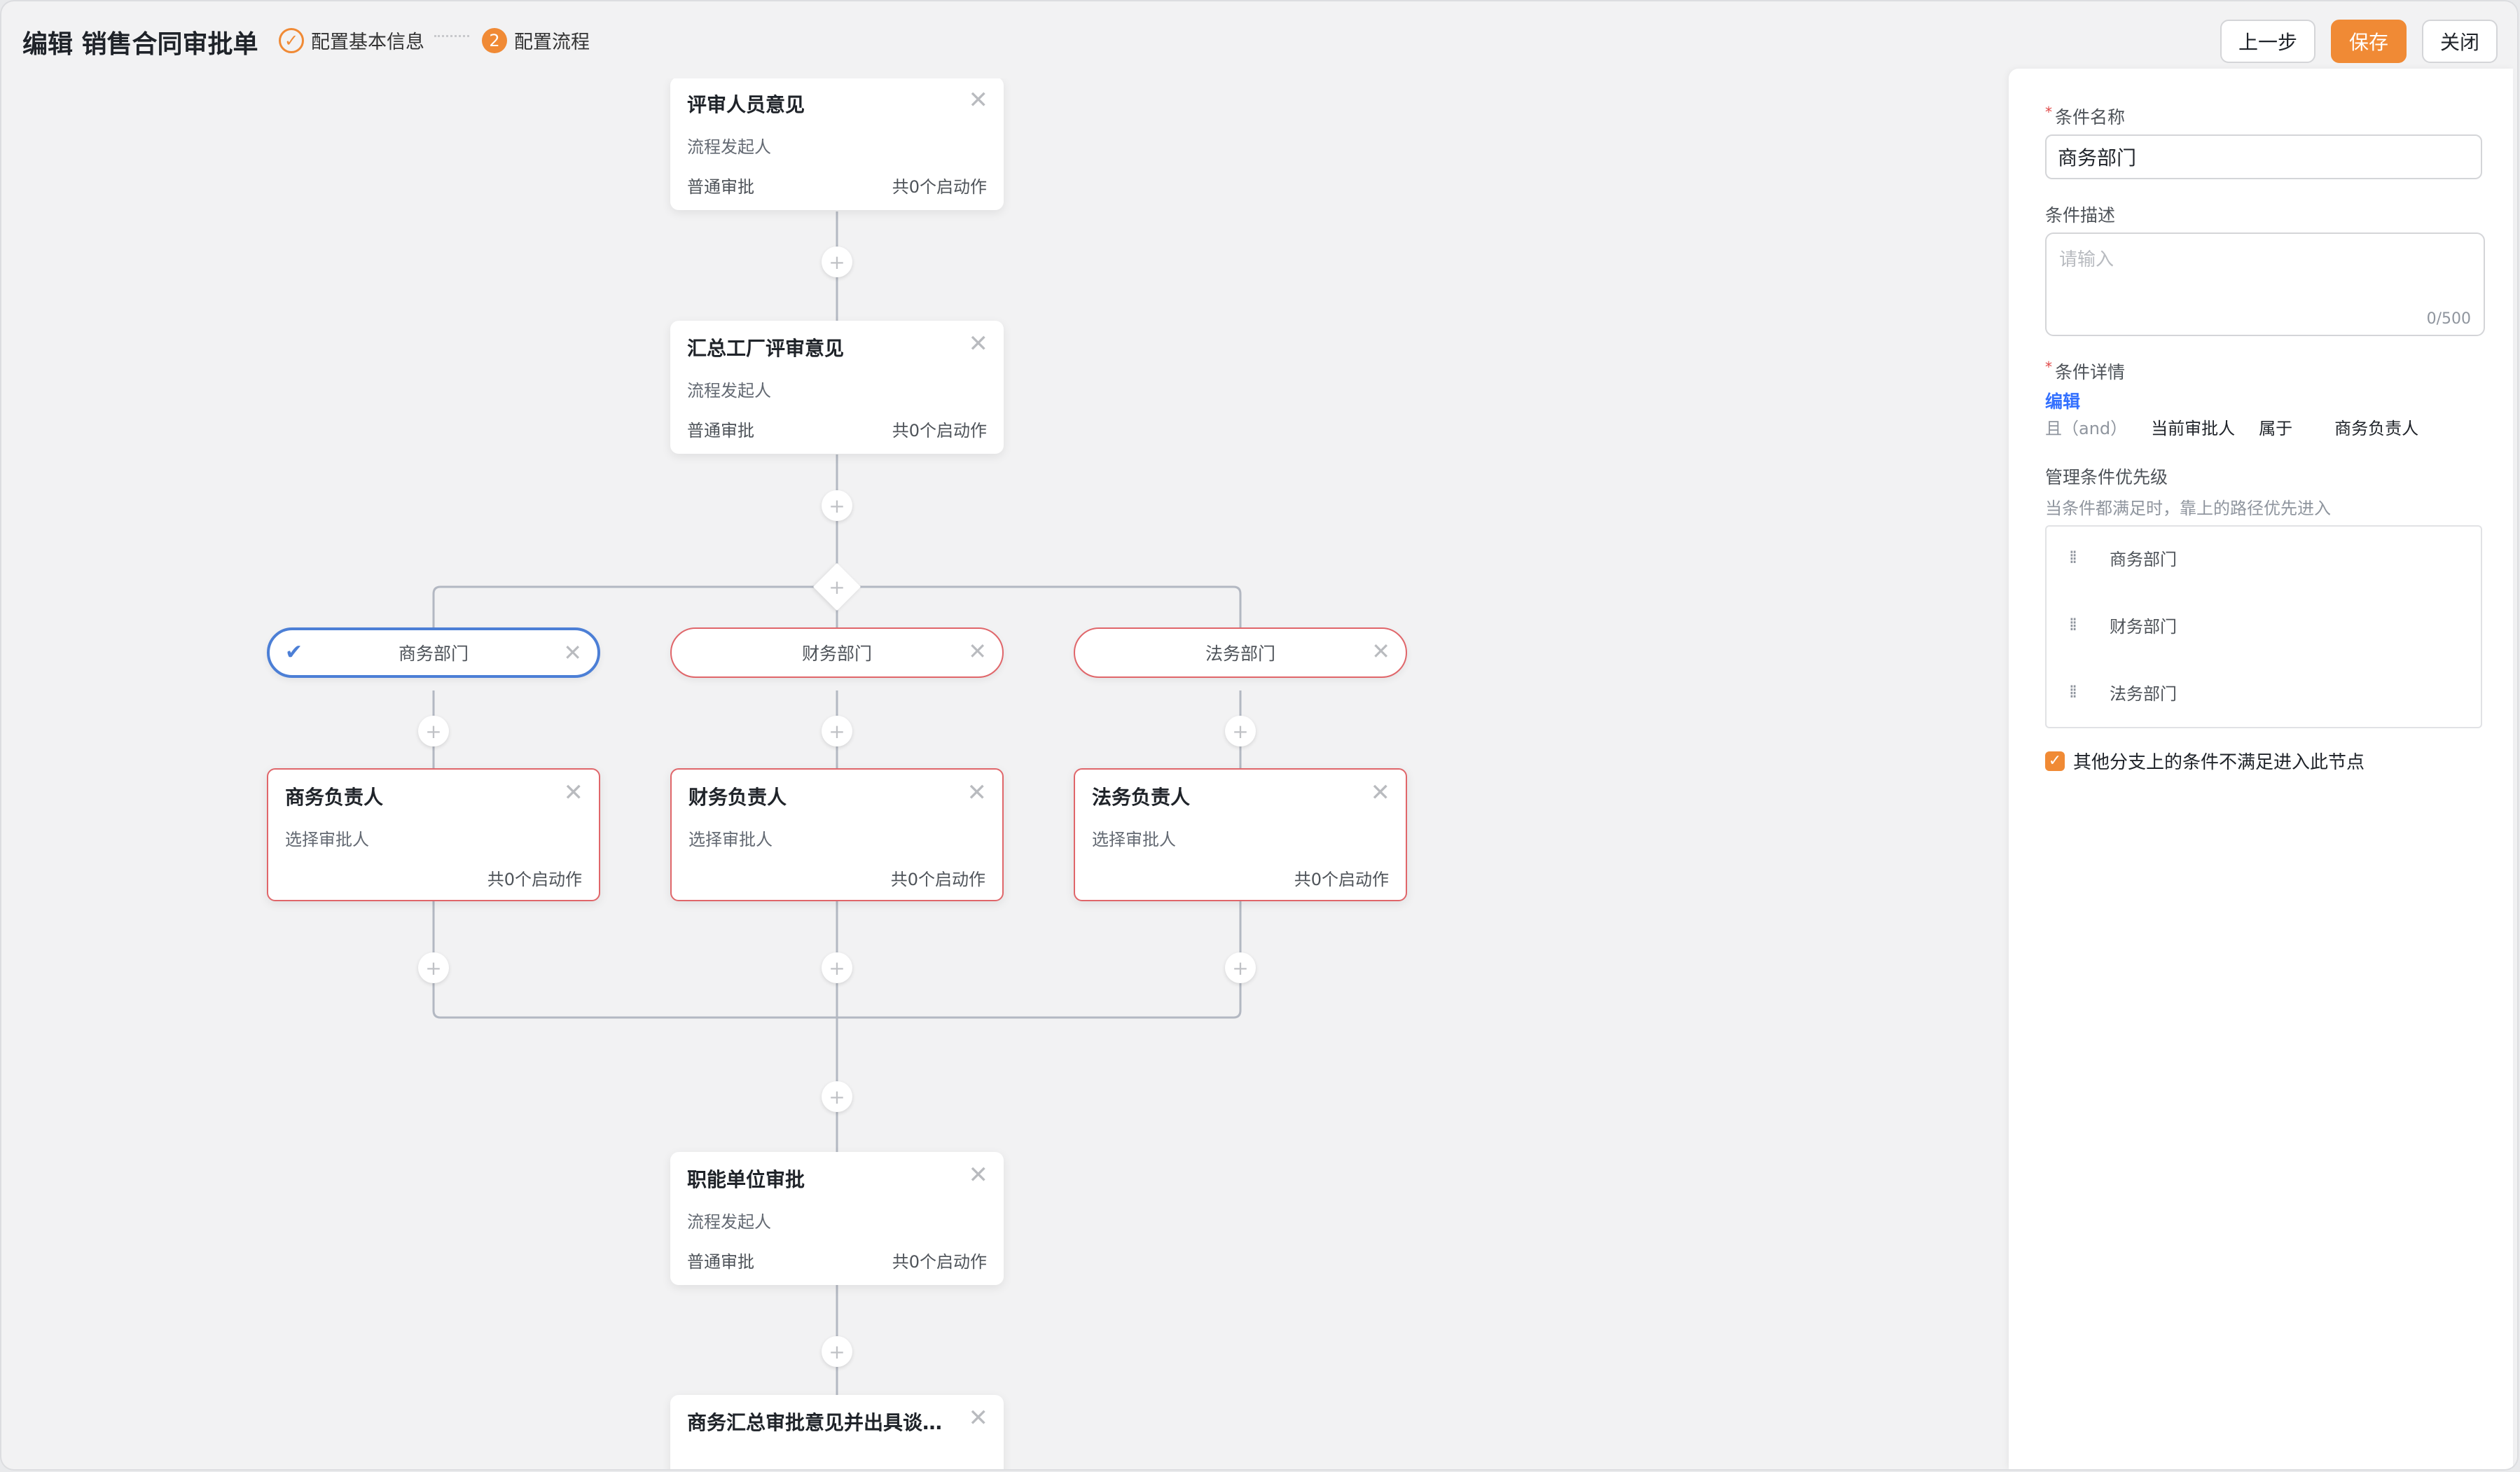 The height and width of the screenshot is (1472, 2520). Describe the element at coordinates (2276, 429) in the screenshot. I see `rule-relation: 属于` at that location.